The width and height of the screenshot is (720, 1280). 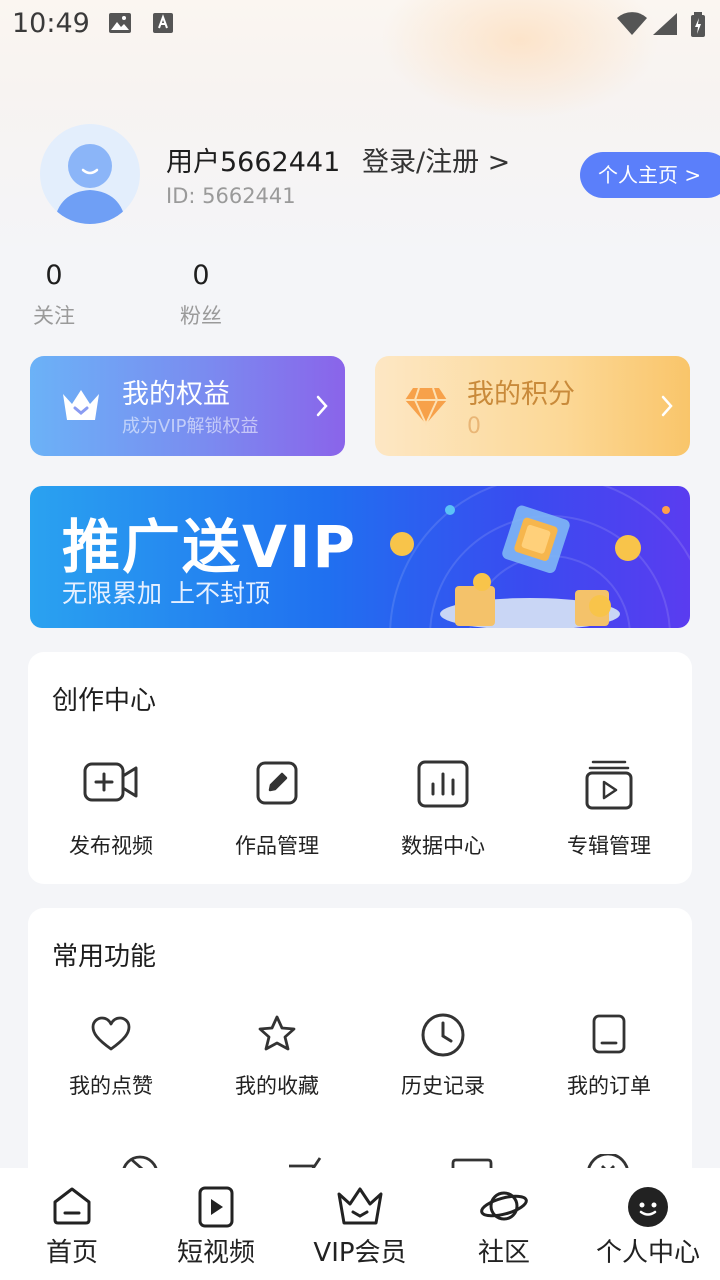 I want to click on banner-title: 推广送VIP, so click(x=209, y=547).